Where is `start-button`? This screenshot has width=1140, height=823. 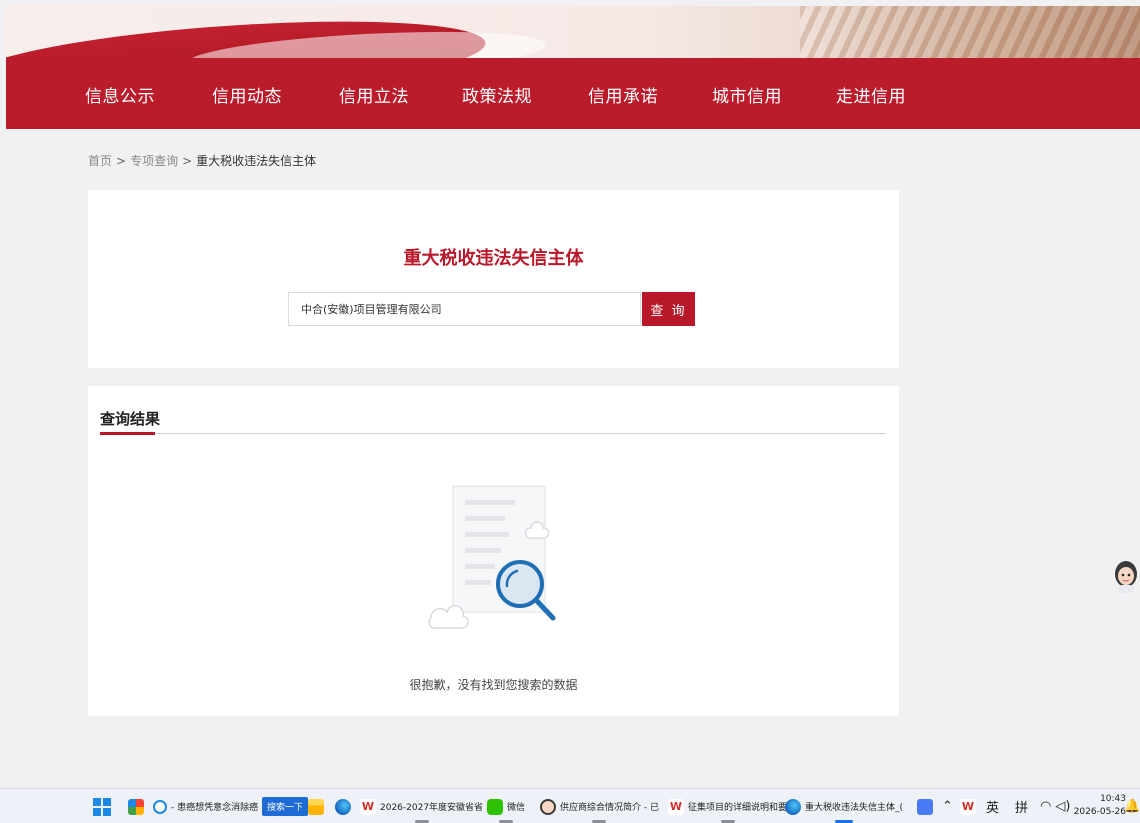 start-button is located at coordinates (102, 806).